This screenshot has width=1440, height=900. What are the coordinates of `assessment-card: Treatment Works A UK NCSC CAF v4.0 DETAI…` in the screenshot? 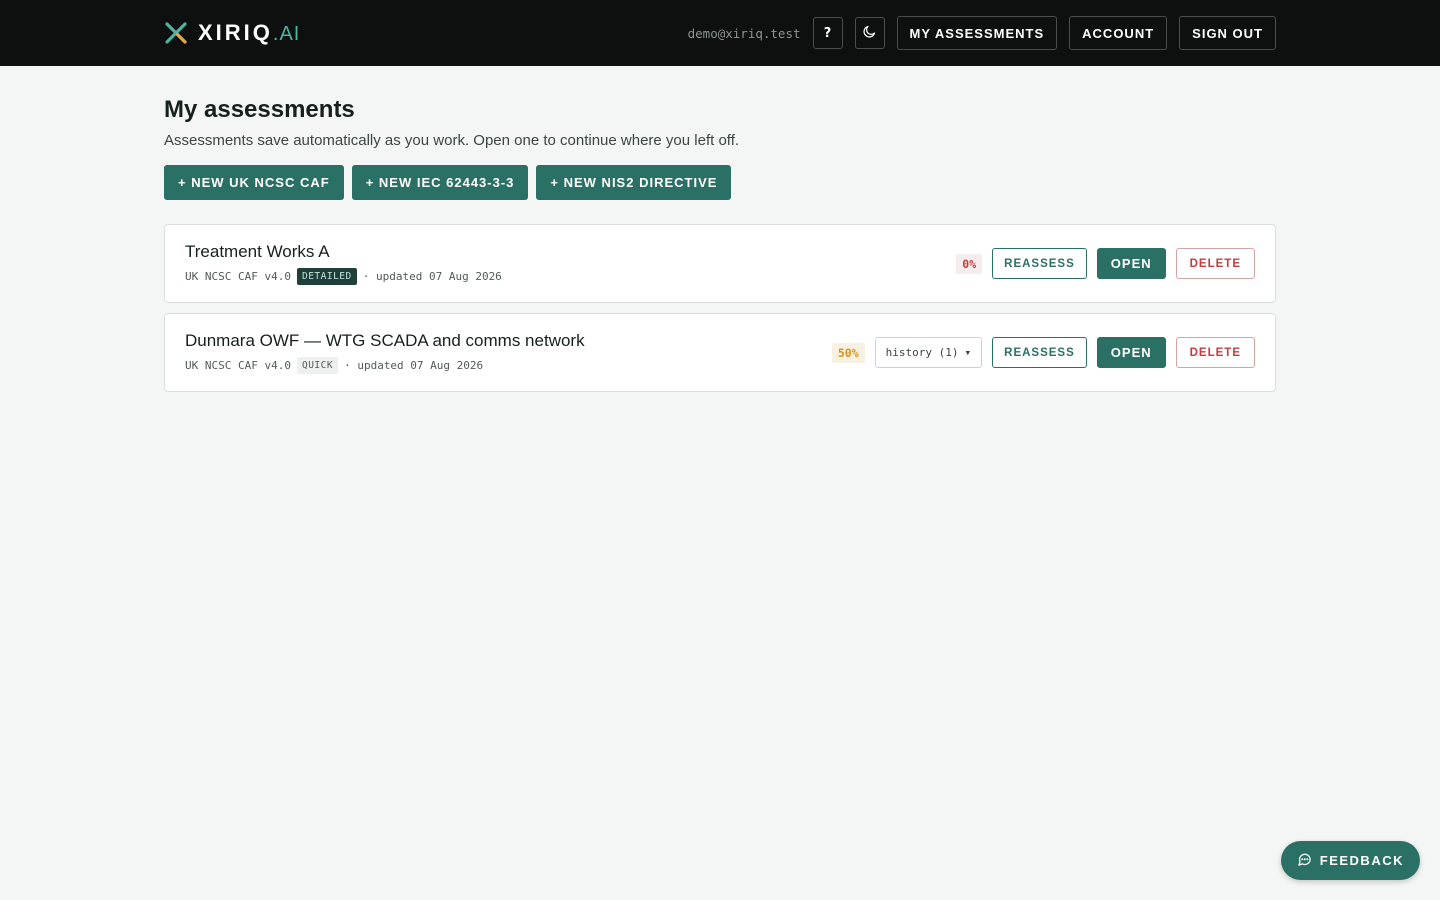 It's located at (720, 263).